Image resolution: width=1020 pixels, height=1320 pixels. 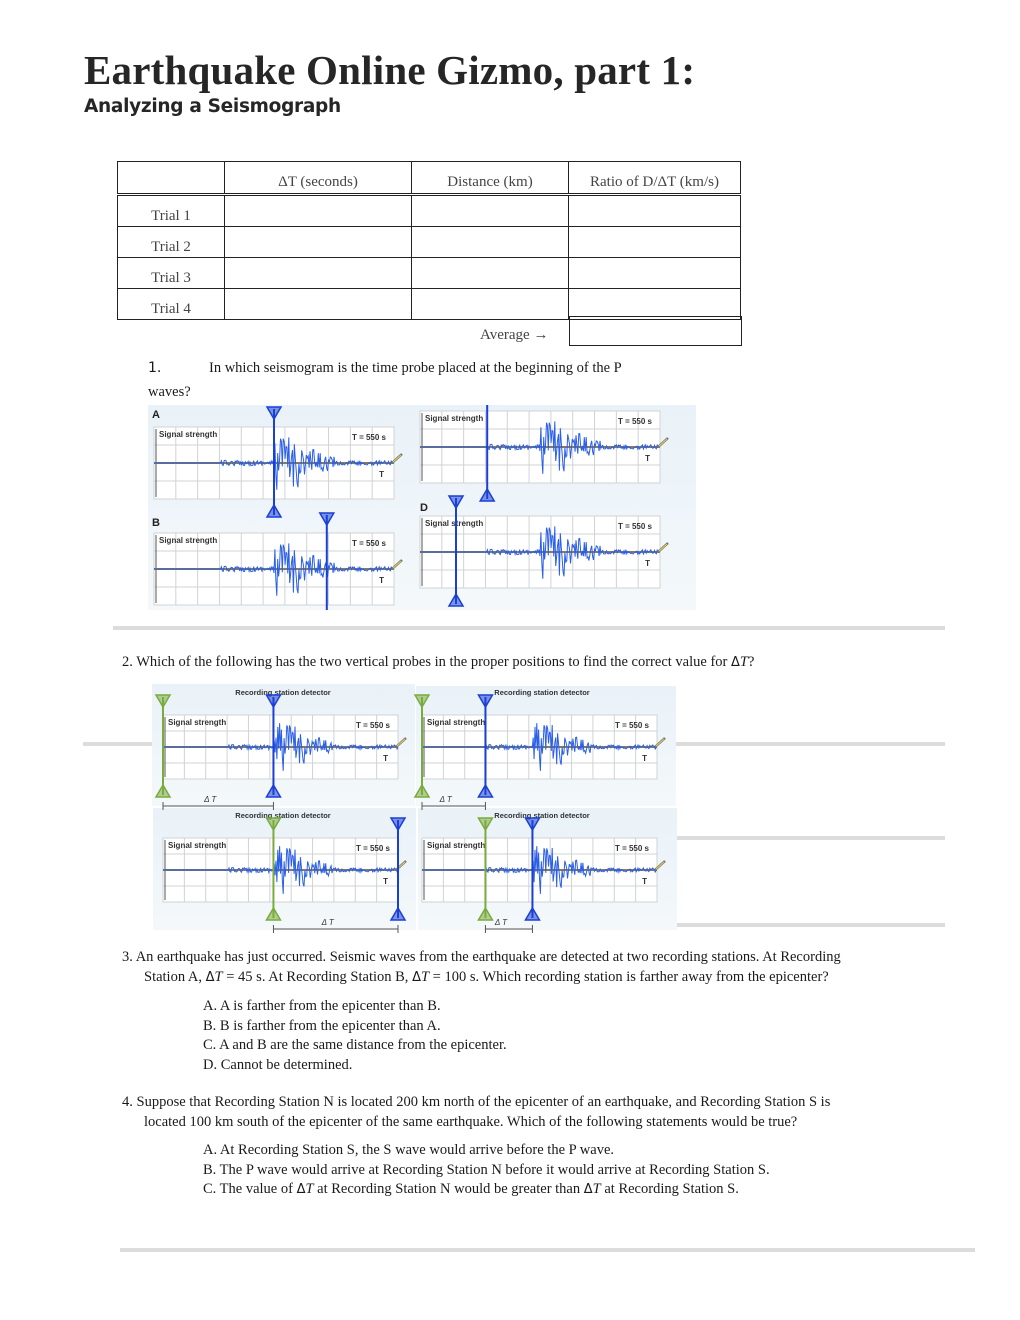 I want to click on q1-number: 1., so click(x=155, y=368).